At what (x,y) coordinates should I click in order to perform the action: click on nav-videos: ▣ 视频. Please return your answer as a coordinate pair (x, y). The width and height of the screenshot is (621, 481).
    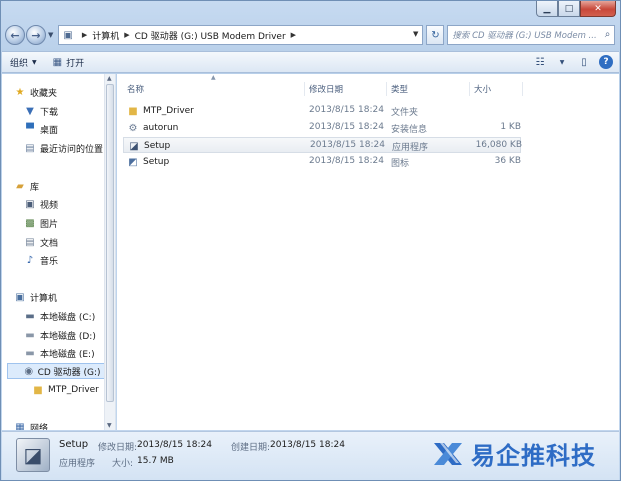
    Looking at the image, I should click on (41, 204).